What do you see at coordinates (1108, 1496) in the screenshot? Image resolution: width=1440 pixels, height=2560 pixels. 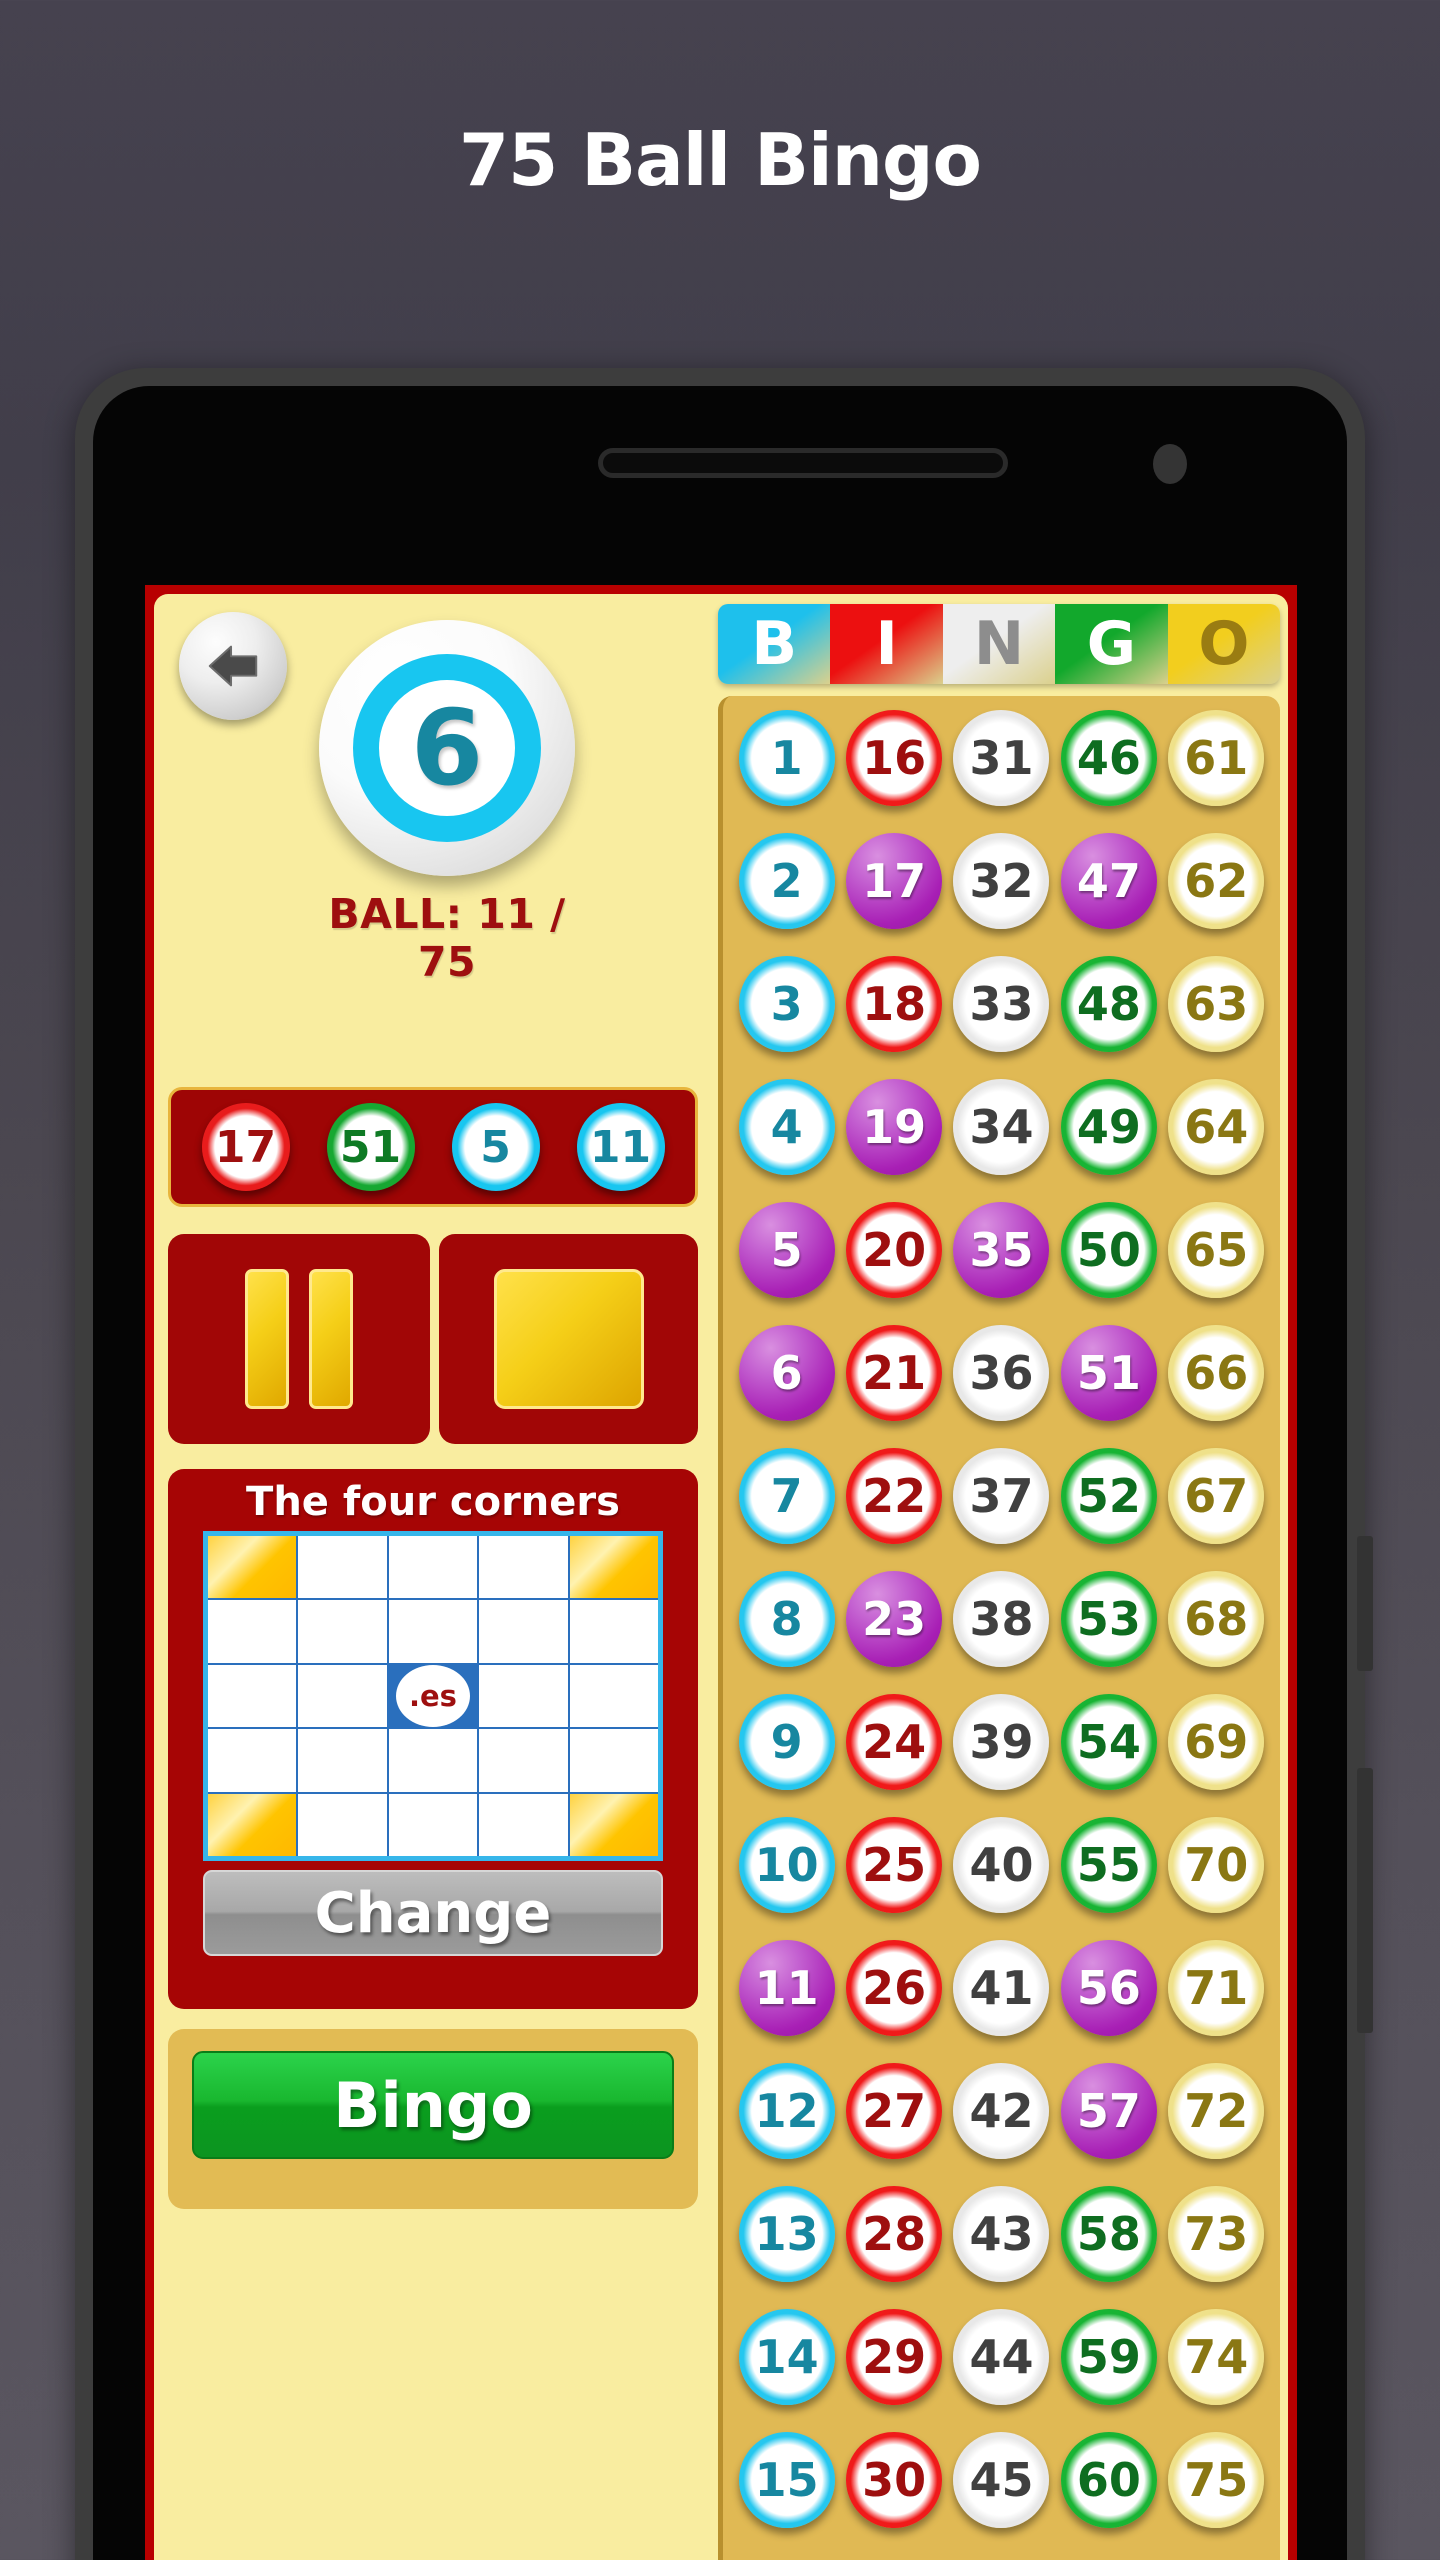 I see `board-ball-52: 52` at bounding box center [1108, 1496].